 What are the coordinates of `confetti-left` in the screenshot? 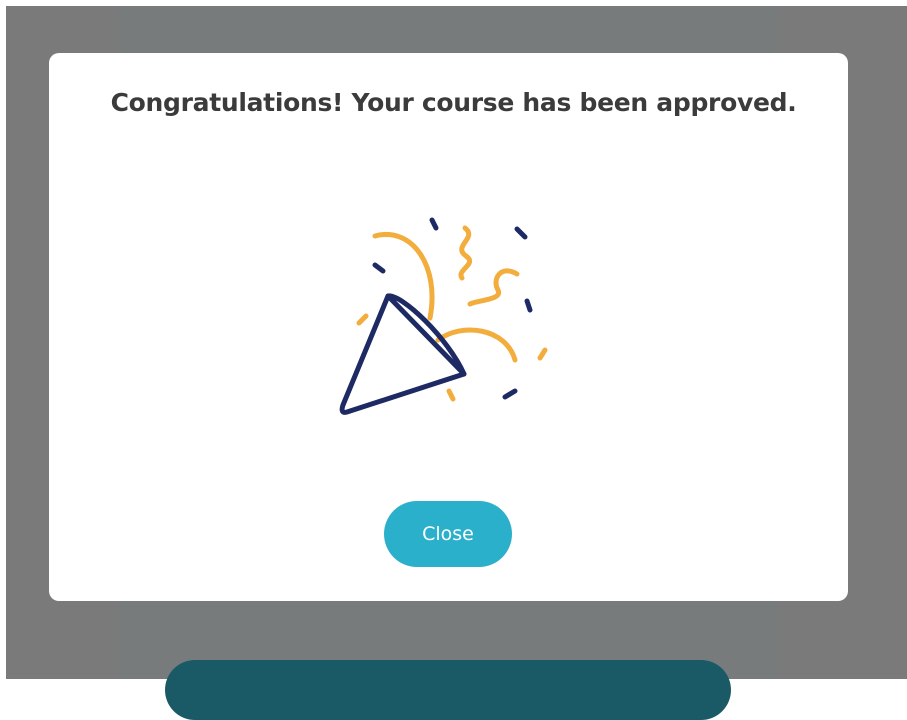 It's located at (362, 319).